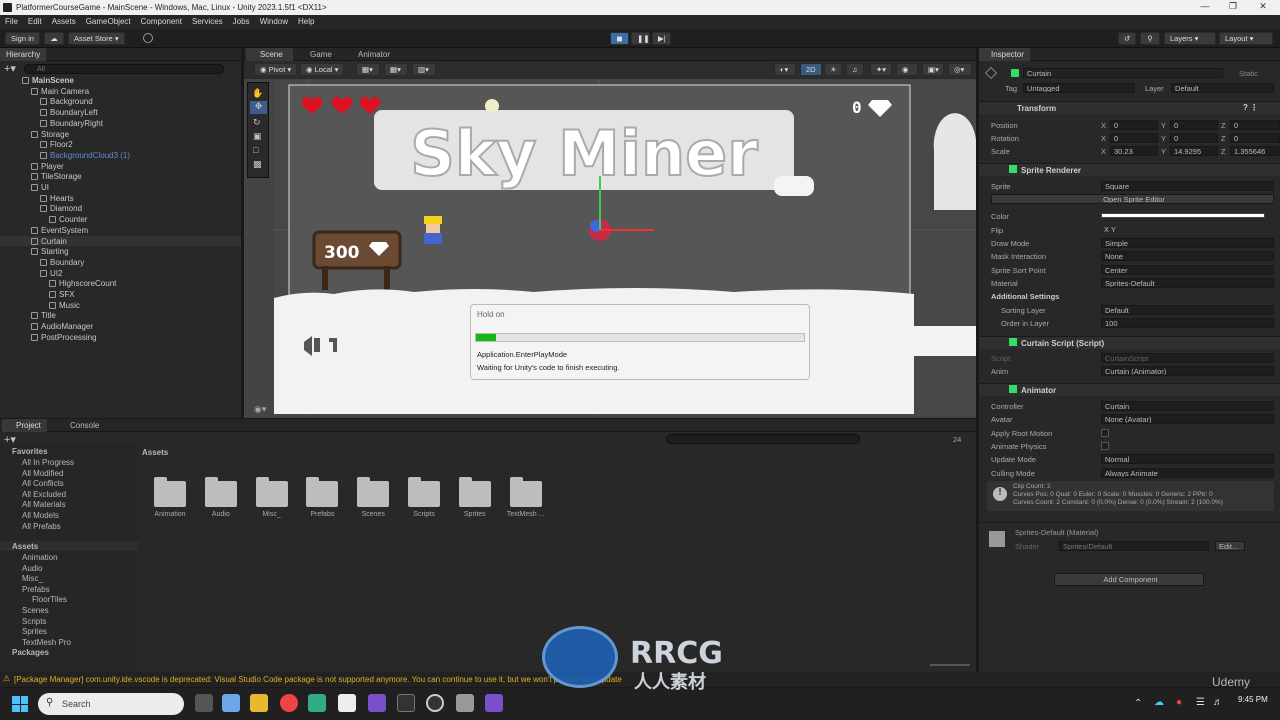  Describe the element at coordinates (111, 704) in the screenshot. I see `taskbar-search-box: ⚲ Search` at that location.